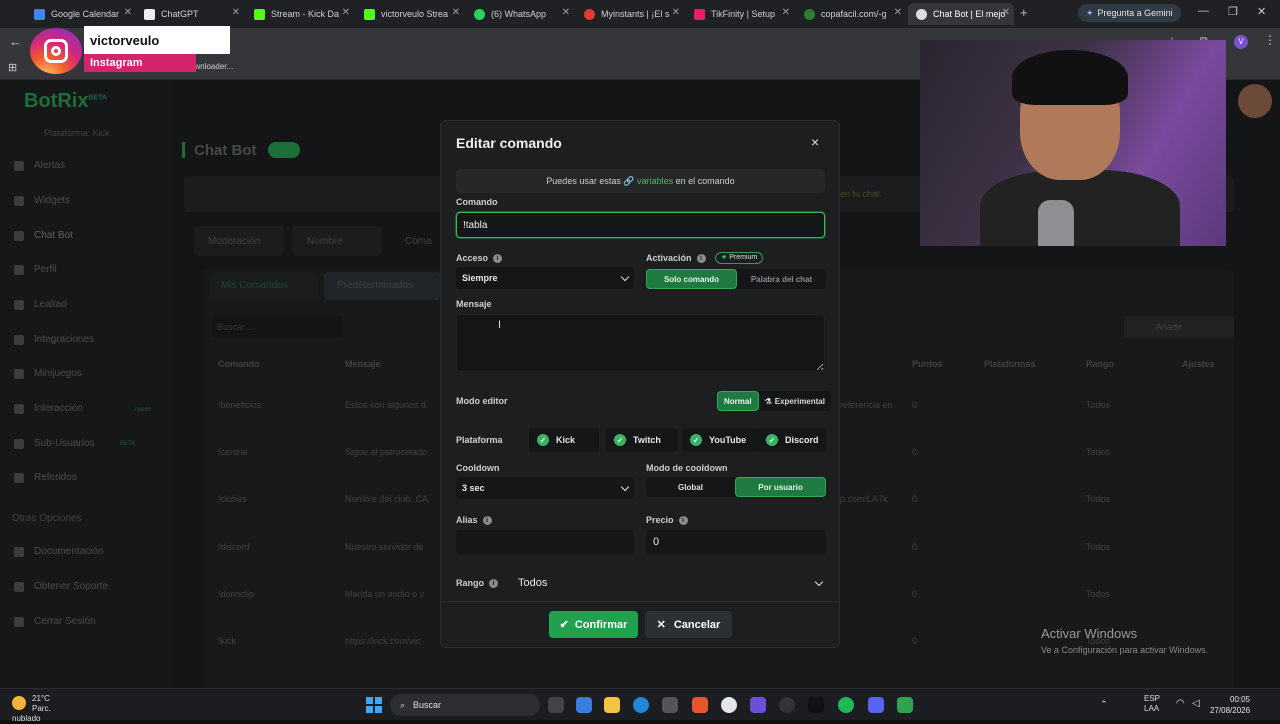 The image size is (1280, 724). Describe the element at coordinates (45, 477) in the screenshot. I see `sidebar-item-referidos: Referidos` at that location.